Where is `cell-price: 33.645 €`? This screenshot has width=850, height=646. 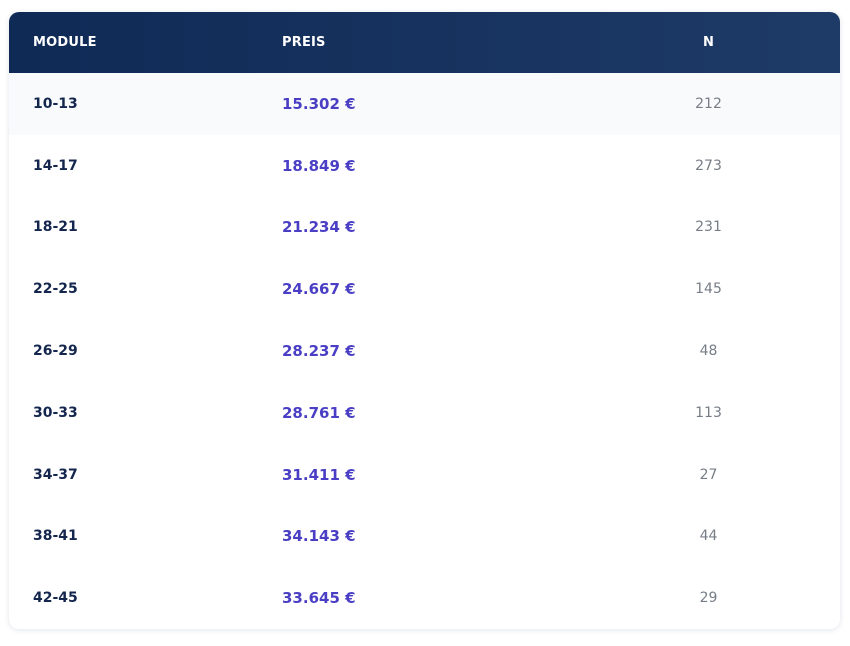 cell-price: 33.645 € is located at coordinates (319, 598).